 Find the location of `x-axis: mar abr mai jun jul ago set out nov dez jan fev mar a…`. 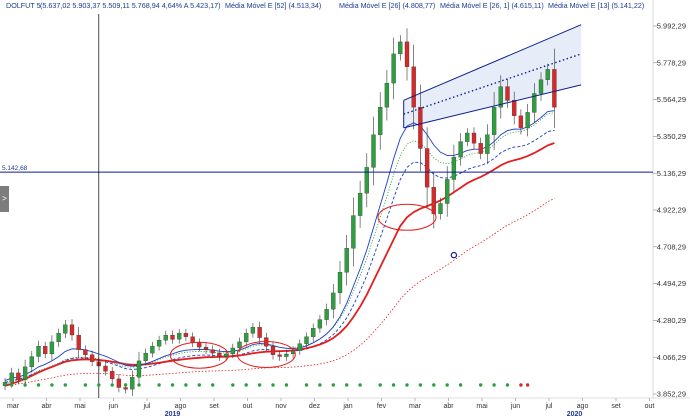

x-axis: mar abr mai jun jul ago set out nov dez jan fev mar a… is located at coordinates (330, 408).